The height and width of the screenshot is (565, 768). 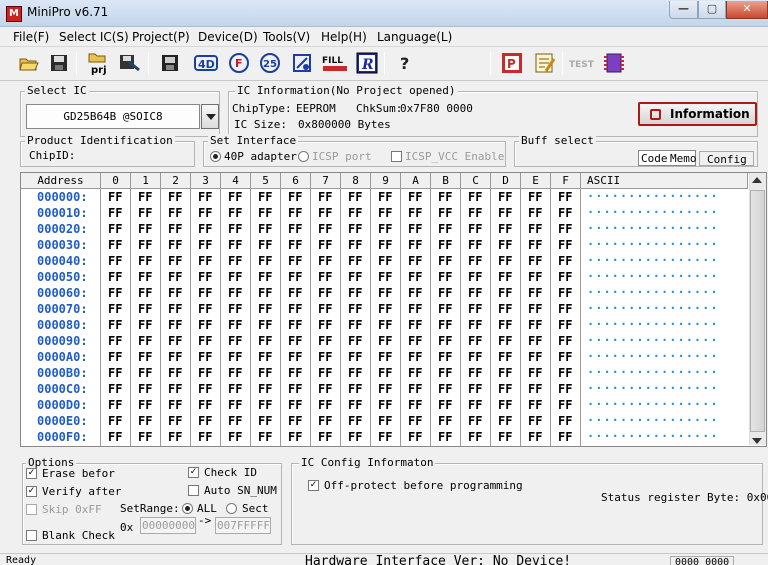 What do you see at coordinates (94, 37) in the screenshot?
I see `menu-select-ic: Select IC(S)` at bounding box center [94, 37].